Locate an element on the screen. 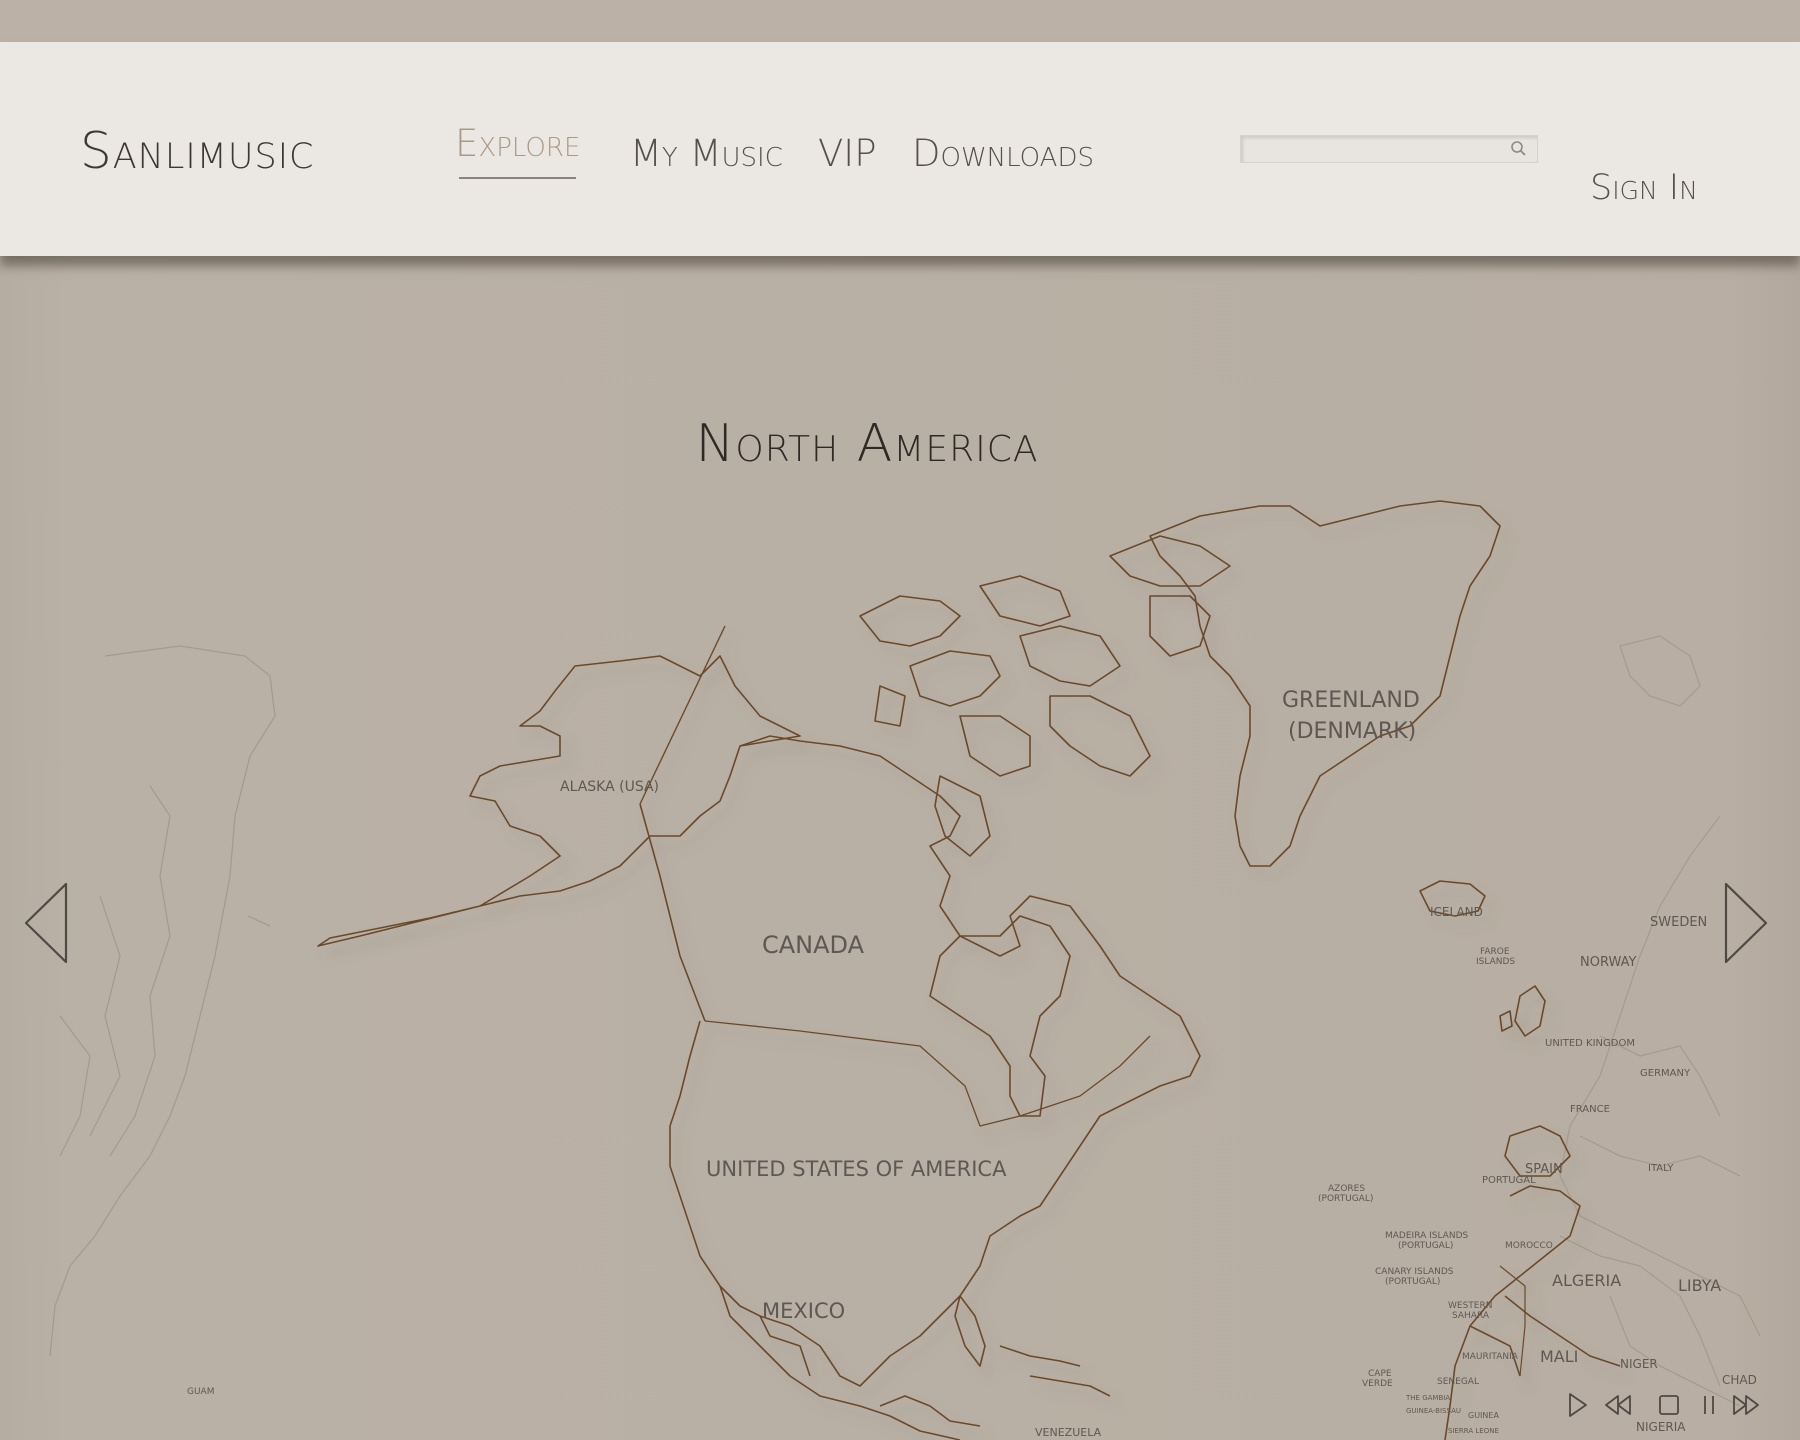 This screenshot has width=1800, height=1440. label-alaska: ALASKA (USA) is located at coordinates (609, 787).